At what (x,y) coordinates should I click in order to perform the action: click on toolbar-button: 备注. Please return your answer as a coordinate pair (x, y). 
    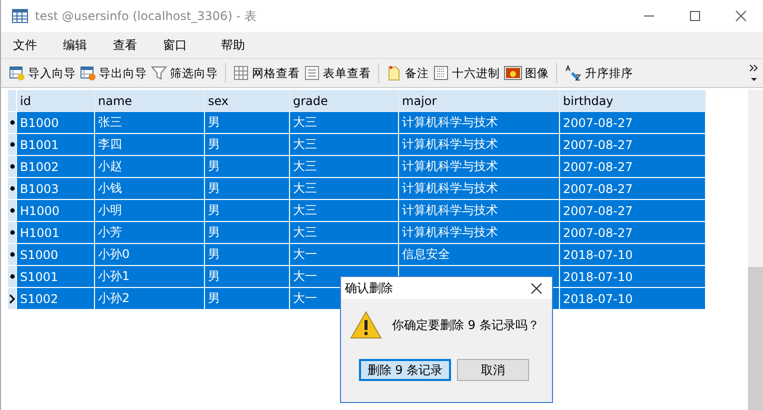
    Looking at the image, I should click on (409, 73).